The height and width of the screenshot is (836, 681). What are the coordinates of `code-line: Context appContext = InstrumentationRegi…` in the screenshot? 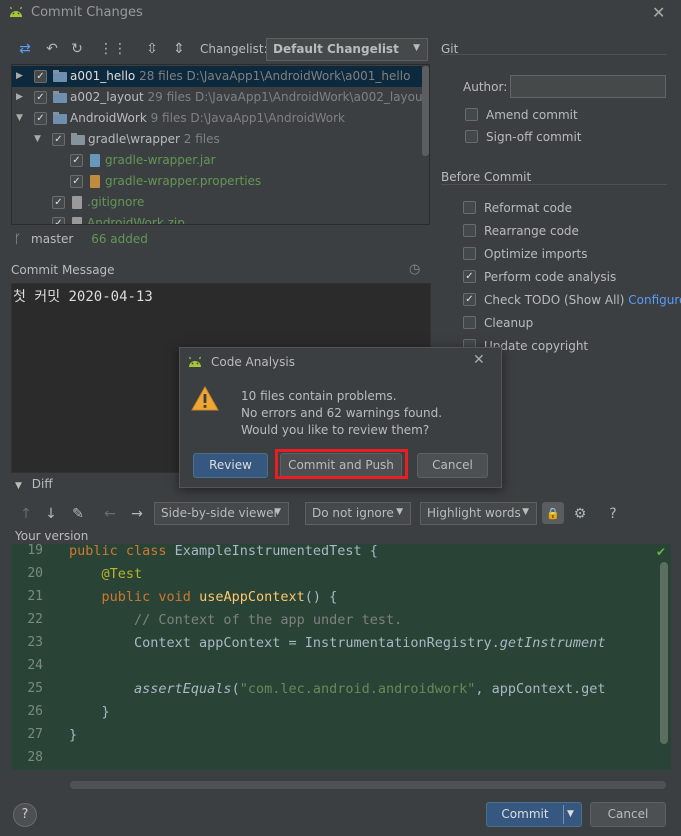 It's located at (337, 643).